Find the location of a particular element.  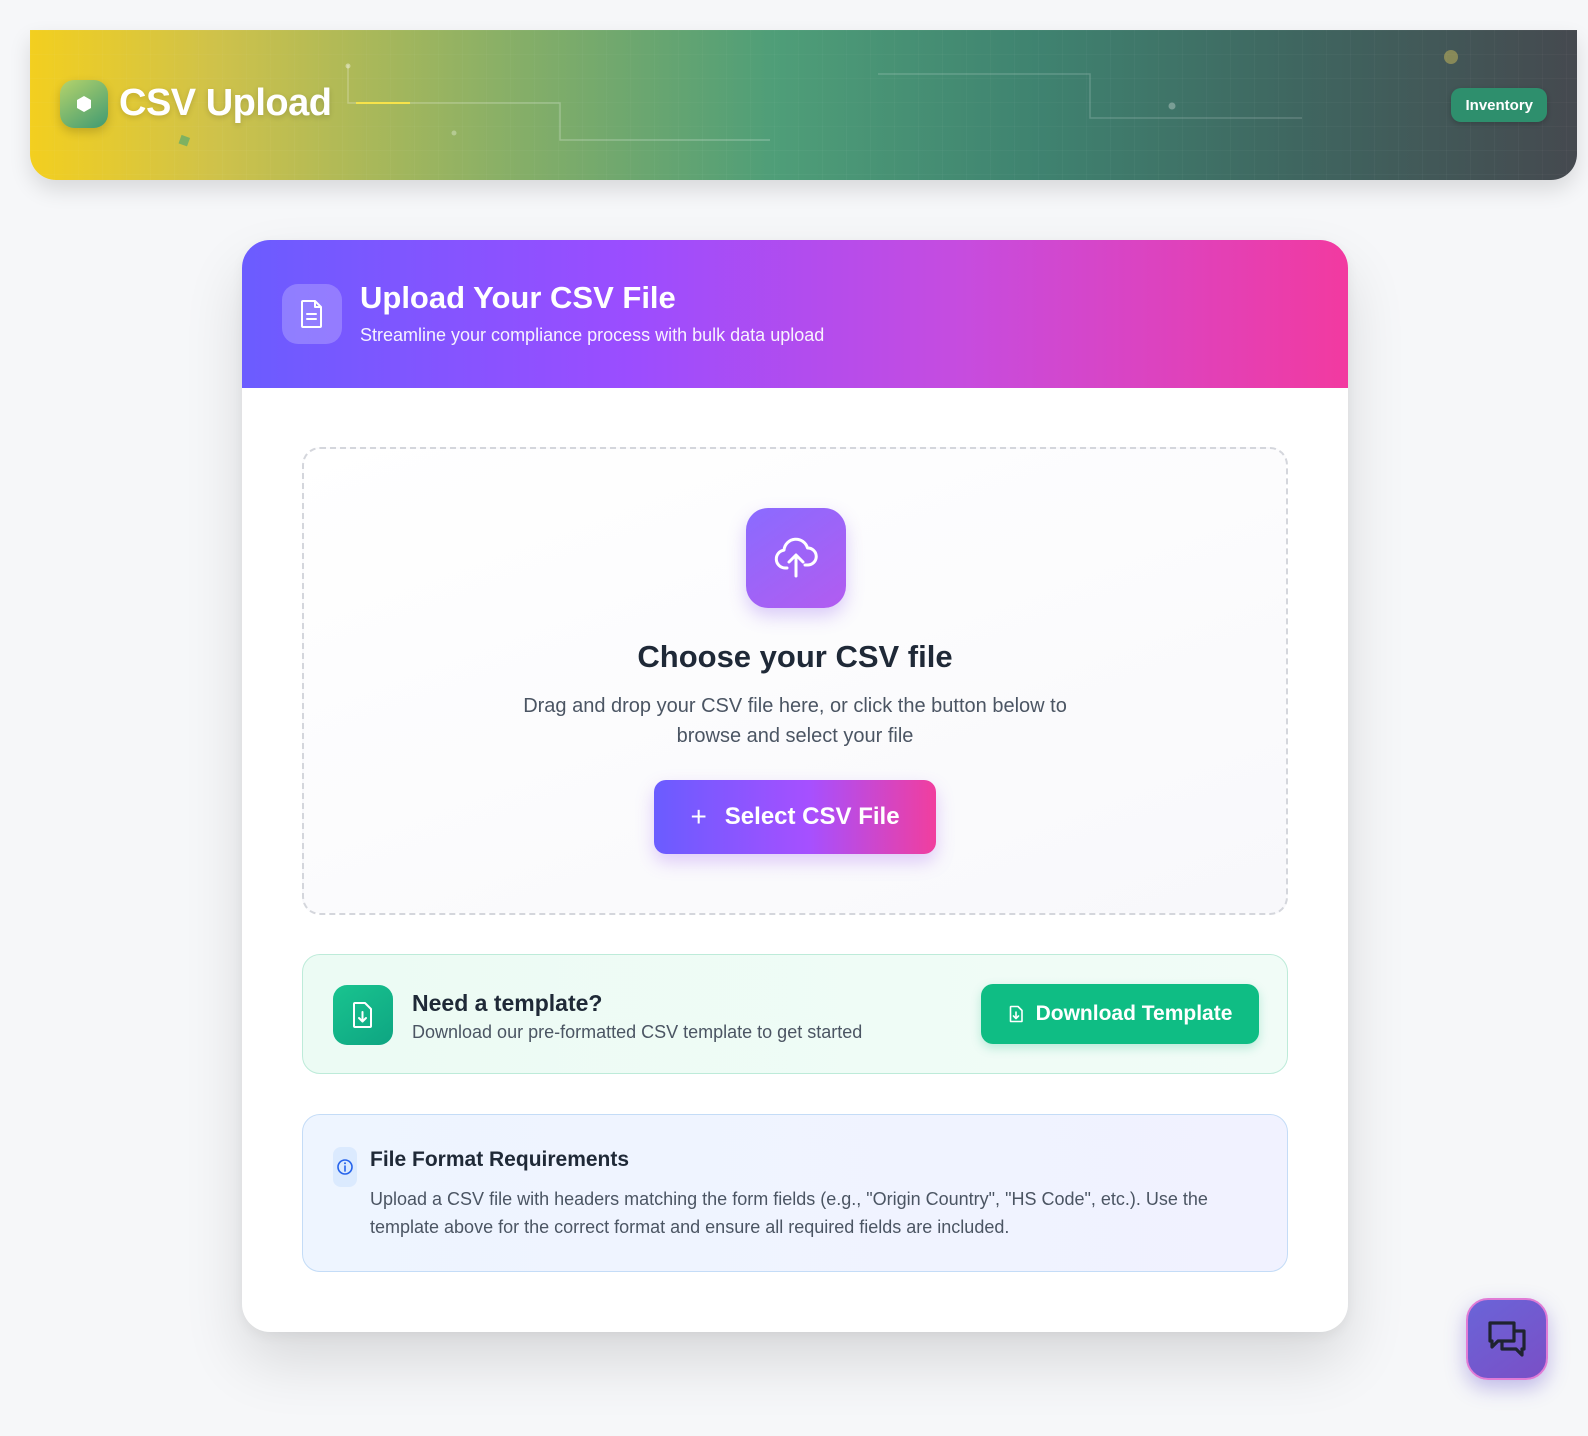

chat-button is located at coordinates (1507, 1339).